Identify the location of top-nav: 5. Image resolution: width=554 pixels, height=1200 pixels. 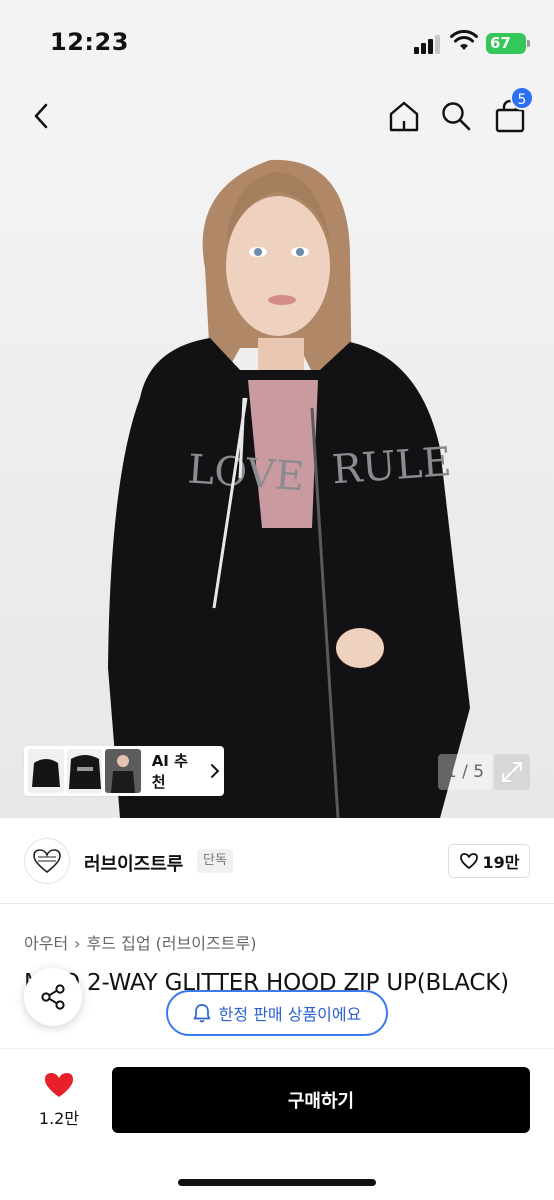
(277, 117).